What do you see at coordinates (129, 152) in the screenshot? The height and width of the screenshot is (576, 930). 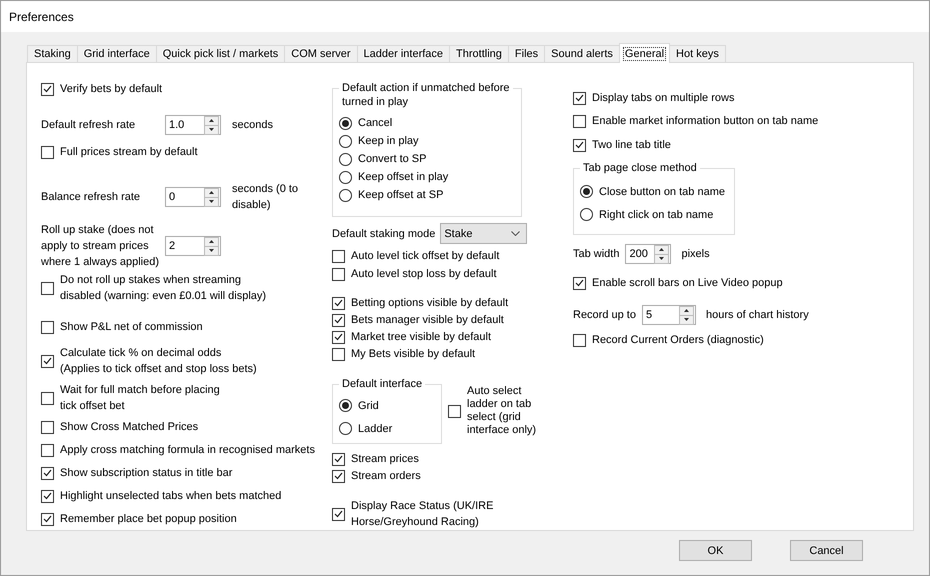 I see `checkbox-label: Full prices stream by default` at bounding box center [129, 152].